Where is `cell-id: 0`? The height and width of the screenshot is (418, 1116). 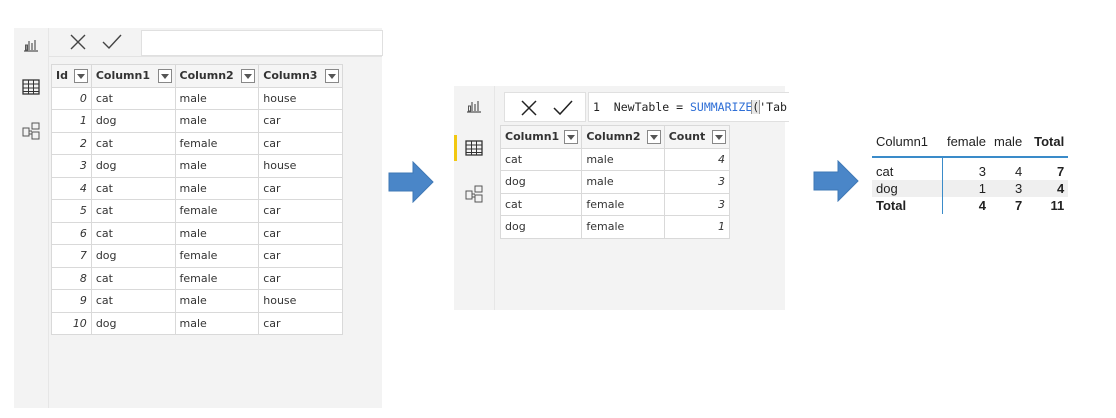
cell-id: 0 is located at coordinates (71, 98).